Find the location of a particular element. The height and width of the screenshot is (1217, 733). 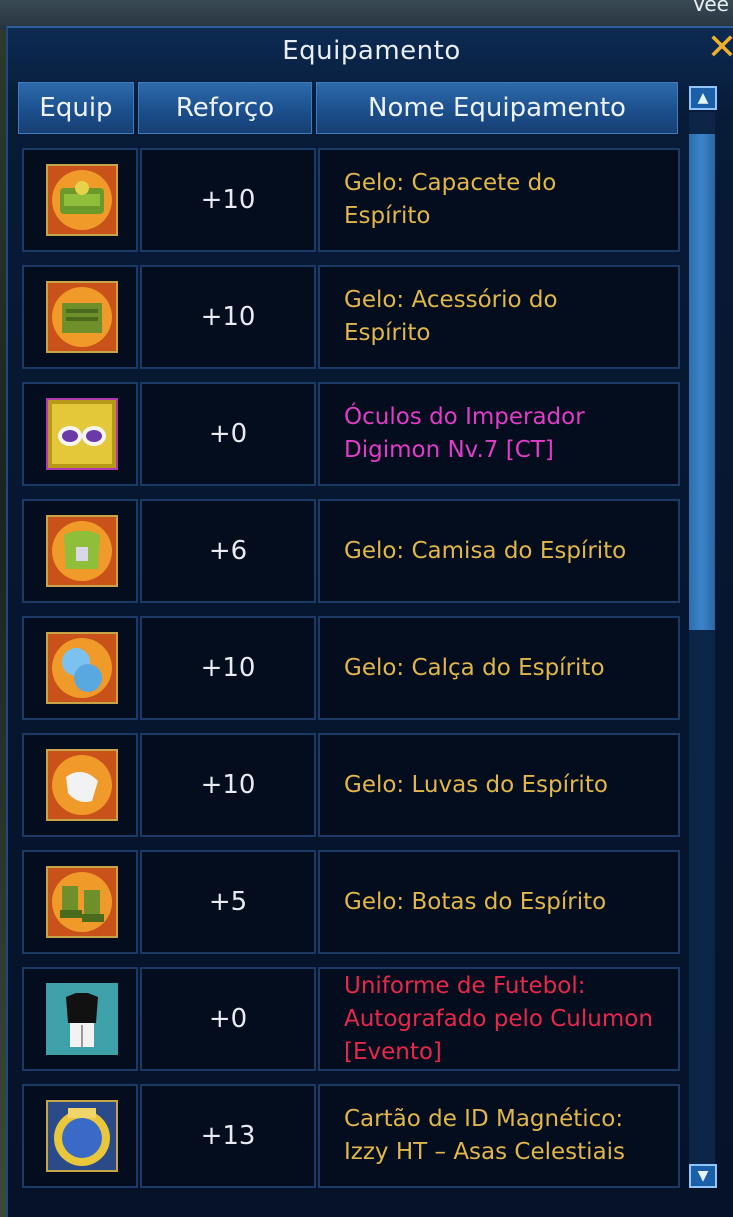

gloves-icon is located at coordinates (82, 785).